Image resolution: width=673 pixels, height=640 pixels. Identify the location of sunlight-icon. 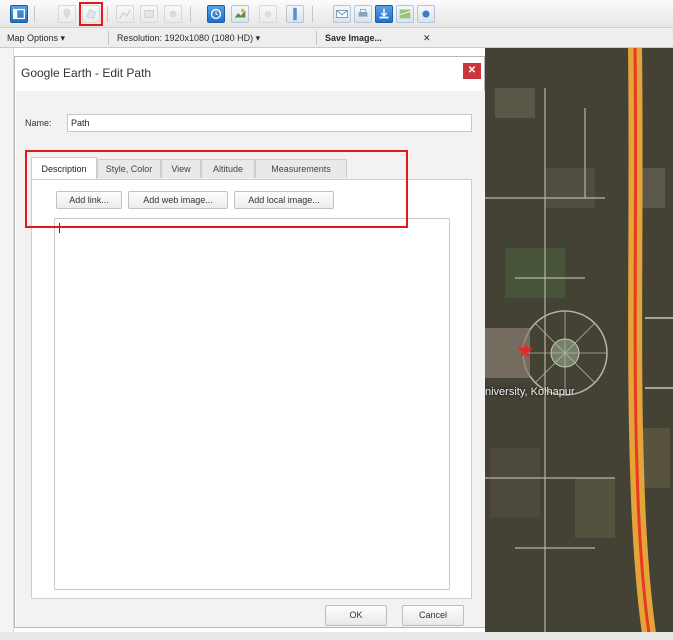
(240, 14).